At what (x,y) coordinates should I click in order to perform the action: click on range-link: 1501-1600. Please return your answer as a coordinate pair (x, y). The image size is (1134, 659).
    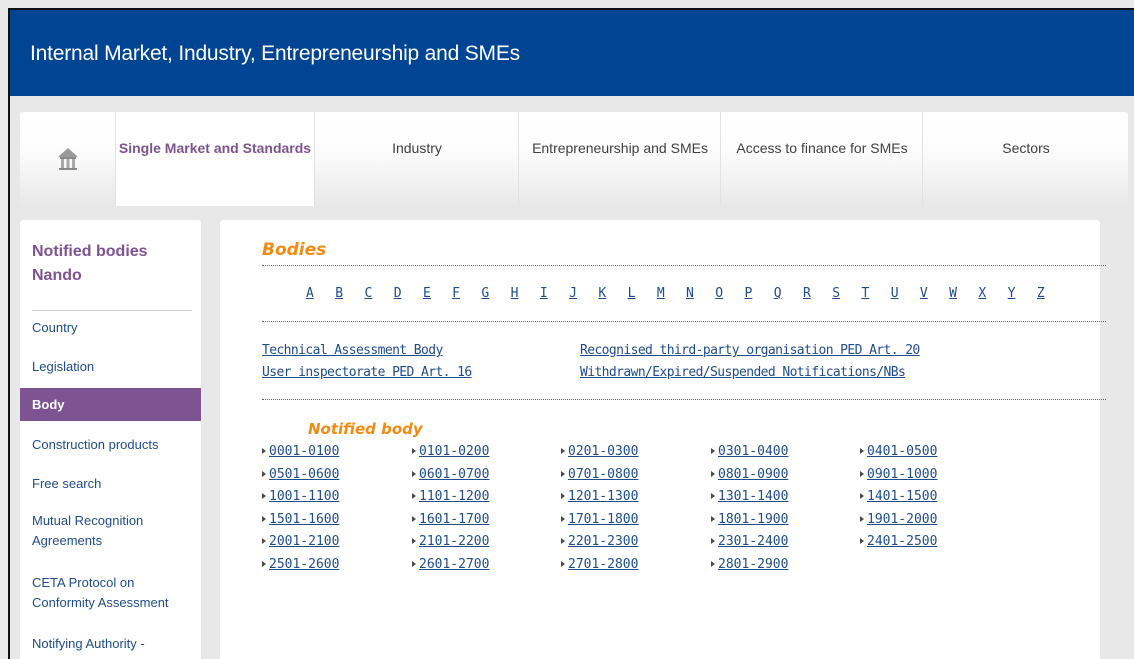
    Looking at the image, I should click on (300, 519).